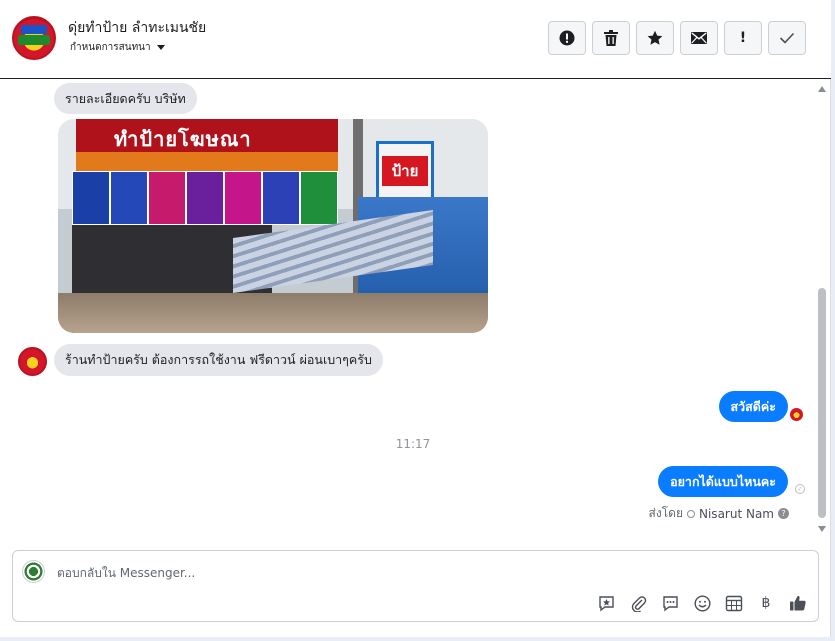 This screenshot has width=835, height=641. Describe the element at coordinates (137, 28) in the screenshot. I see `page-name: ดุ่ยทำป้าย ลำทะเมนชัย` at that location.